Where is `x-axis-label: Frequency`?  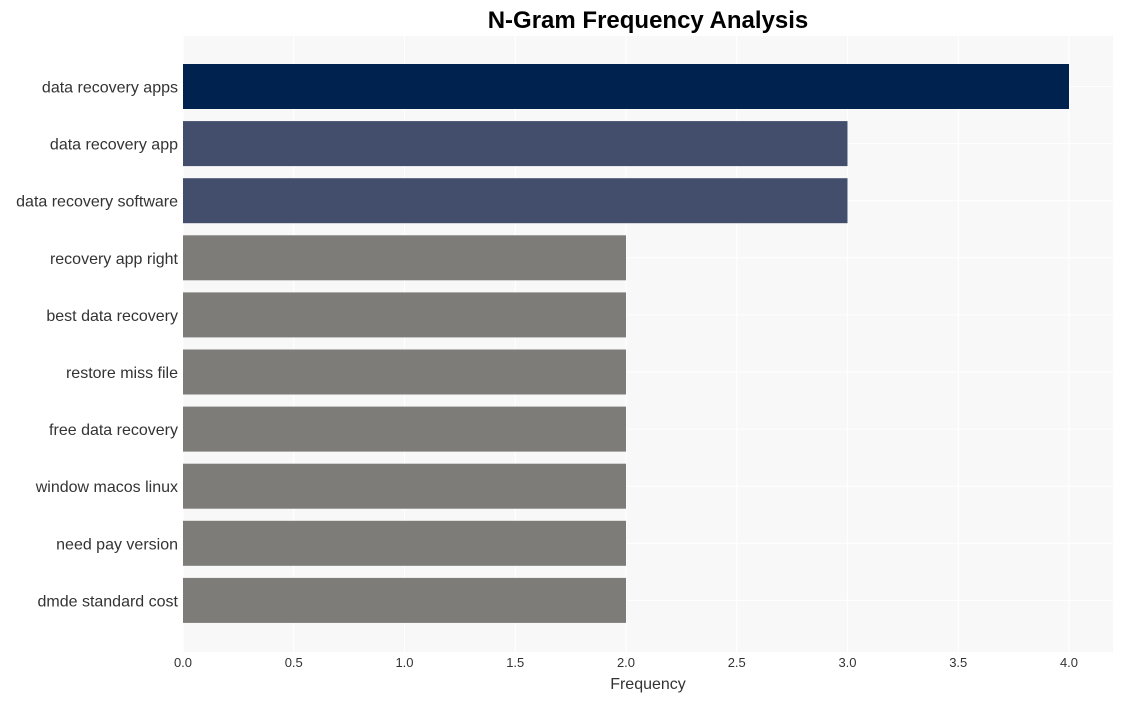 x-axis-label: Frequency is located at coordinates (648, 684).